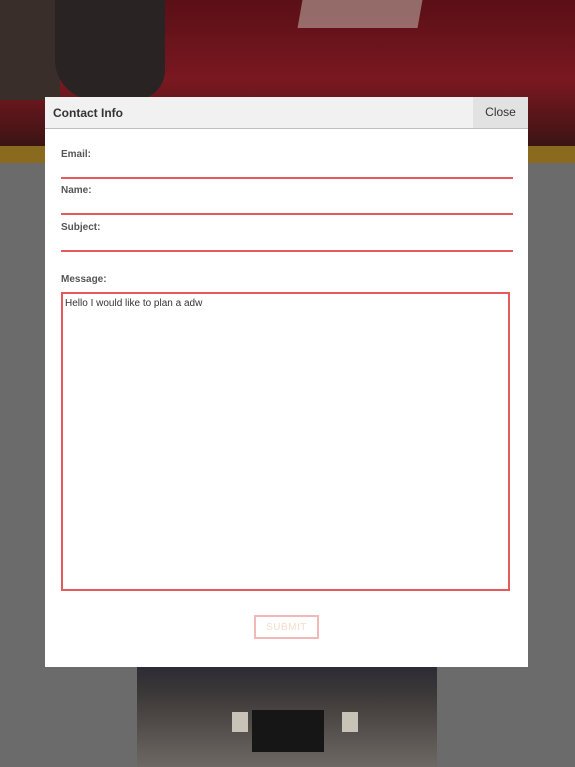 The height and width of the screenshot is (767, 575). I want to click on message-label: Message:, so click(84, 279).